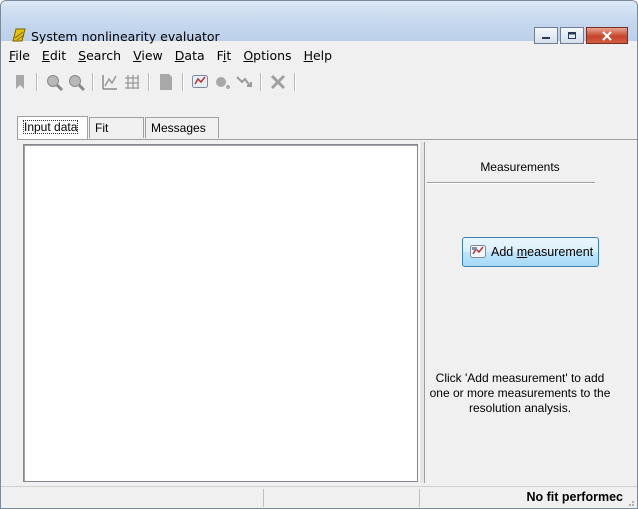 This screenshot has height=509, width=638. I want to click on delete-button, so click(278, 82).